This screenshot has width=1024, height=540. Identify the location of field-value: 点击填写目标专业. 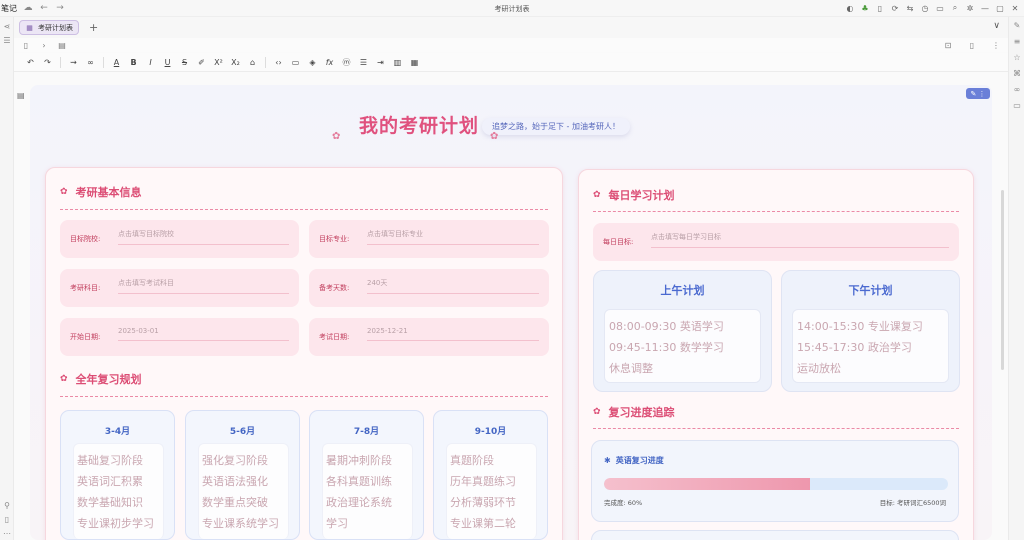
(453, 237).